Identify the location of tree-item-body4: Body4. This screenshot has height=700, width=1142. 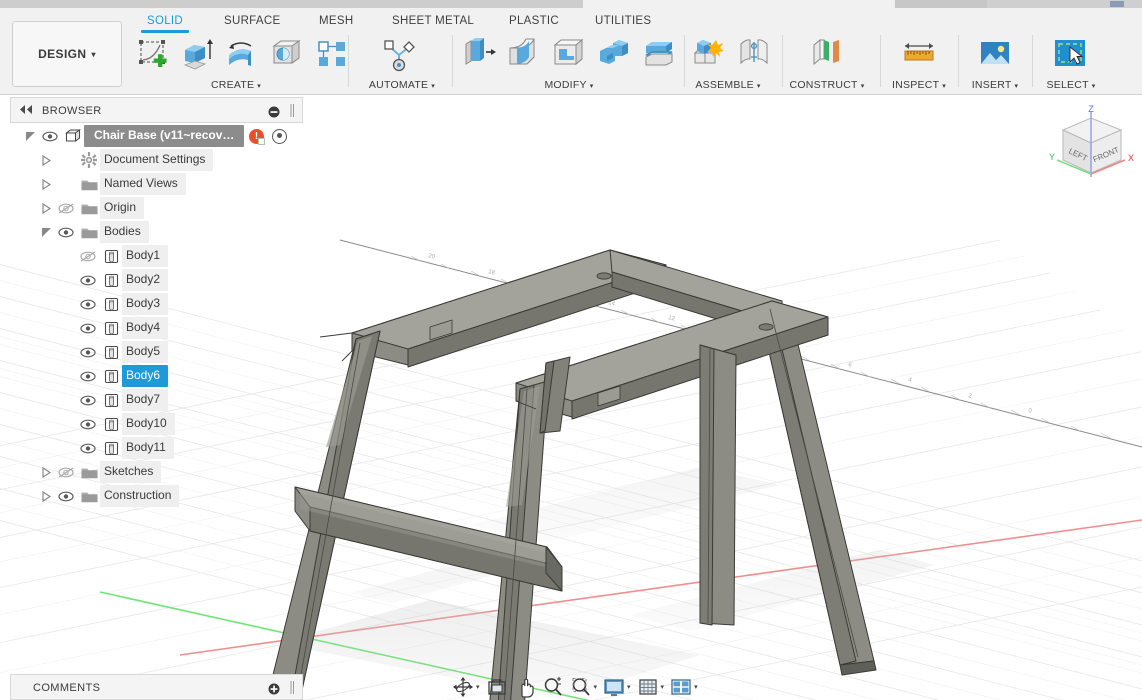
(156, 328).